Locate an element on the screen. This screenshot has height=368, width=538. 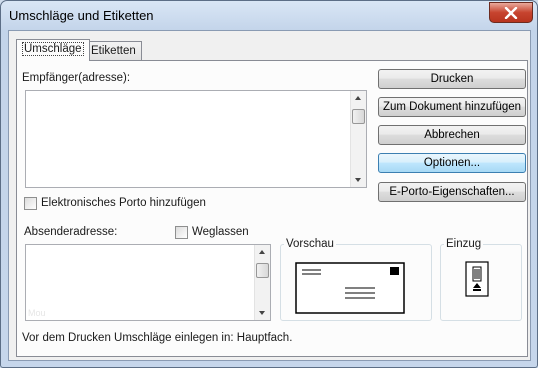
tab-umschlaege: Umschläge is located at coordinates (53, 50).